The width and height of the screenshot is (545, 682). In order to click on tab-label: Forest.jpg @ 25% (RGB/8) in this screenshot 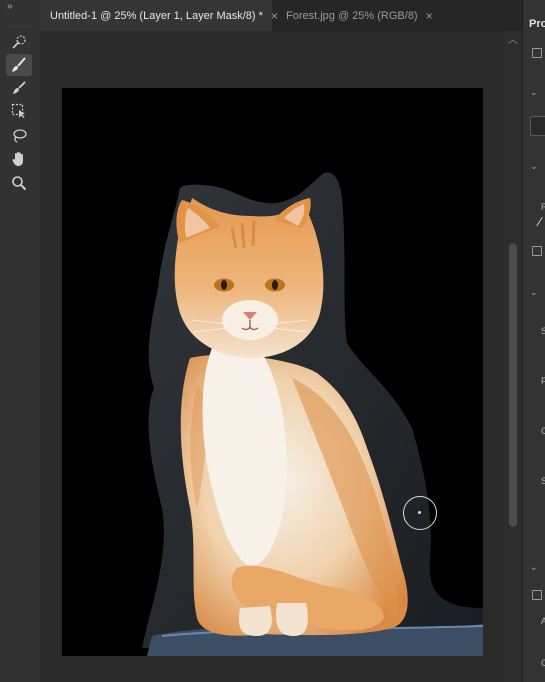, I will do `click(352, 15)`.